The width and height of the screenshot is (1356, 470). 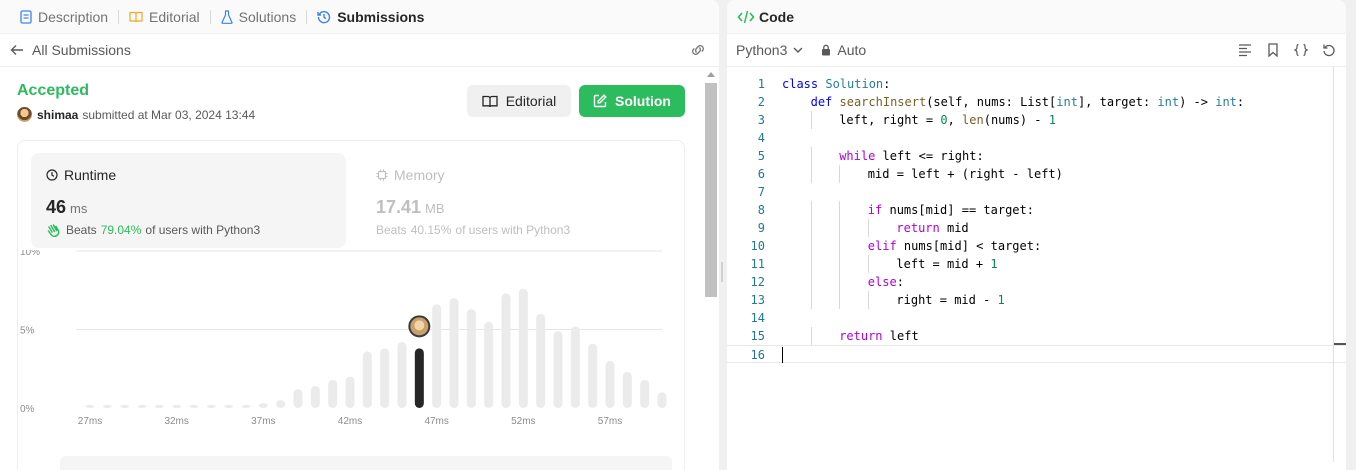 I want to click on memory-number: 17.41, so click(x=399, y=207).